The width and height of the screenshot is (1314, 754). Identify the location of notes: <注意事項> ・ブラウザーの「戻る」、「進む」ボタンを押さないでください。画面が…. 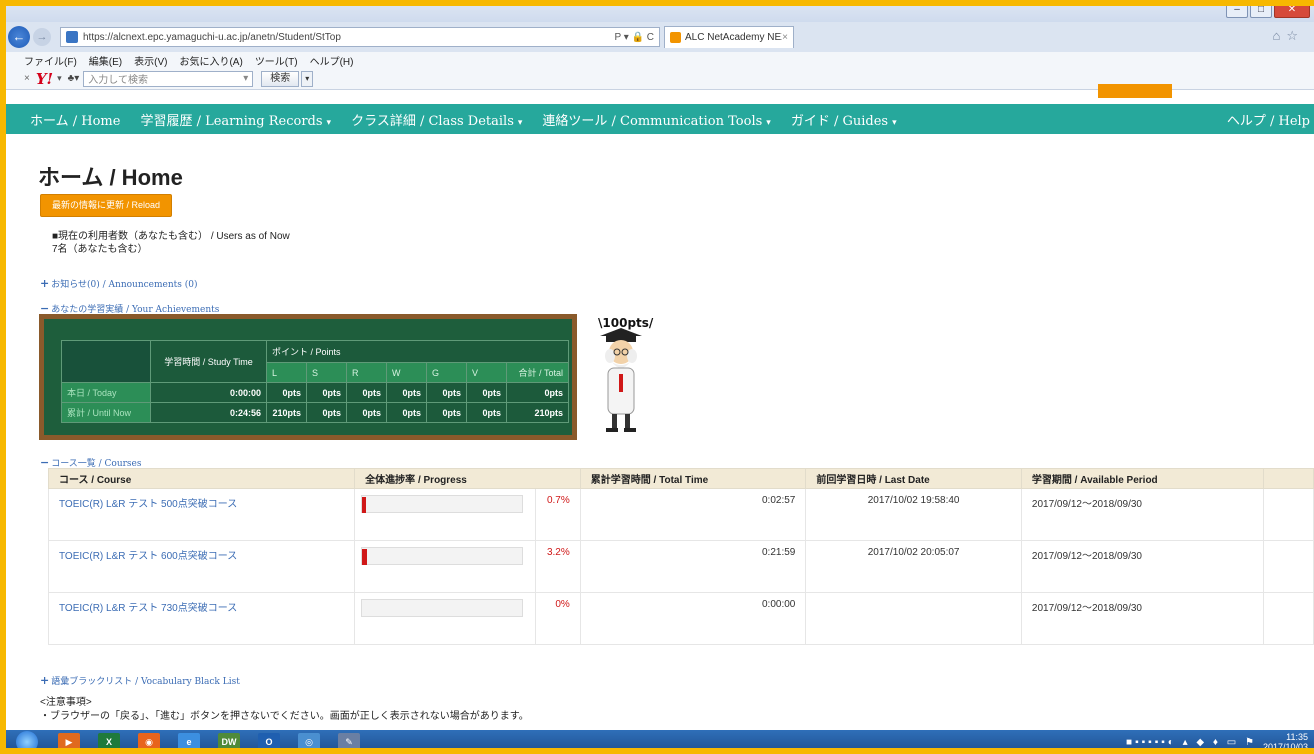
(284, 710).